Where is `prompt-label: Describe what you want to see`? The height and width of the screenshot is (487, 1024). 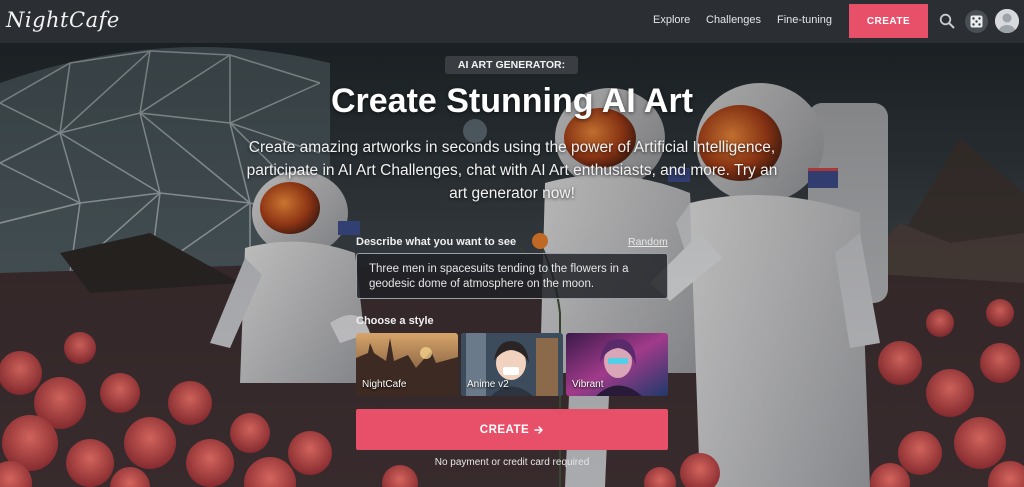
prompt-label: Describe what you want to see is located at coordinates (436, 242).